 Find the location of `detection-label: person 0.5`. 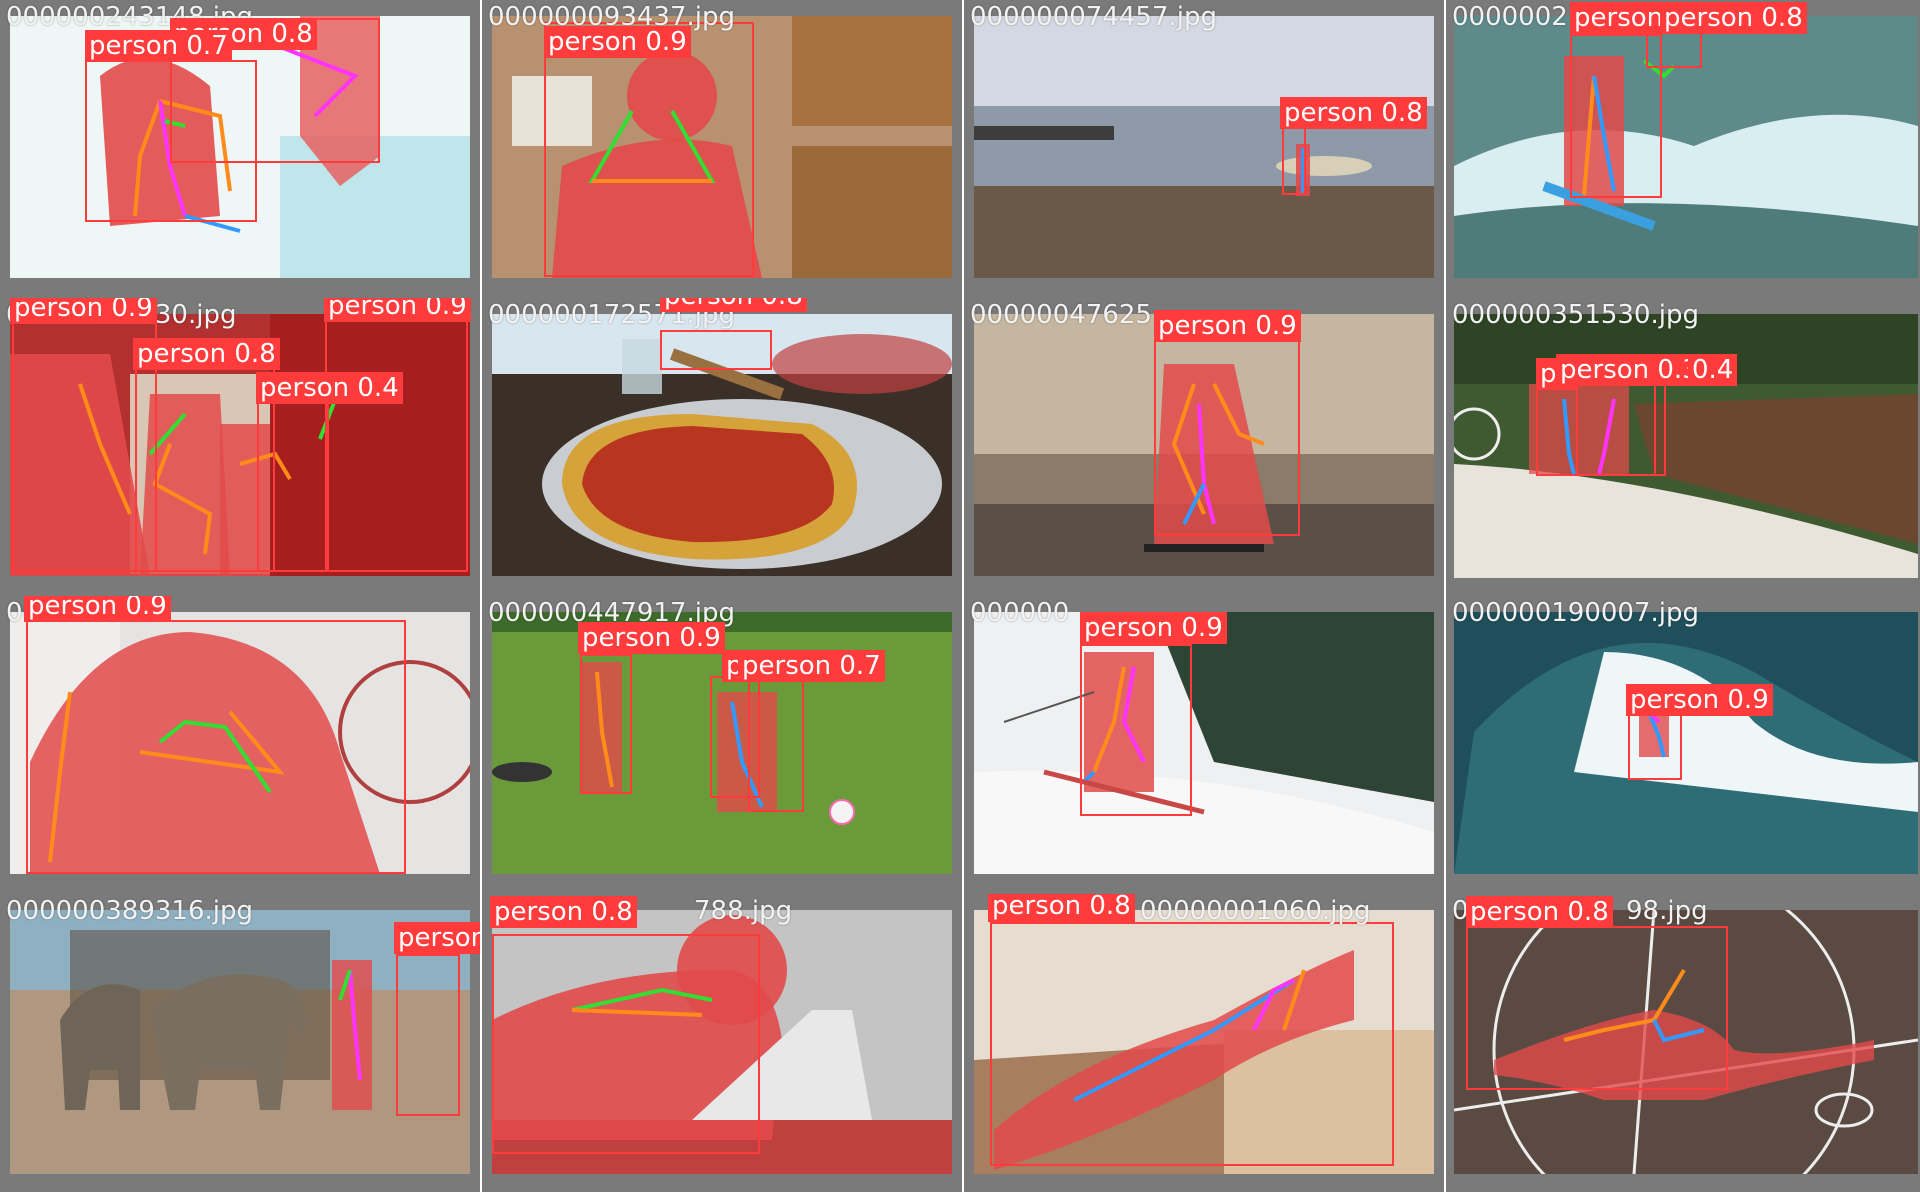

detection-label: person 0.5 is located at coordinates (437, 938).